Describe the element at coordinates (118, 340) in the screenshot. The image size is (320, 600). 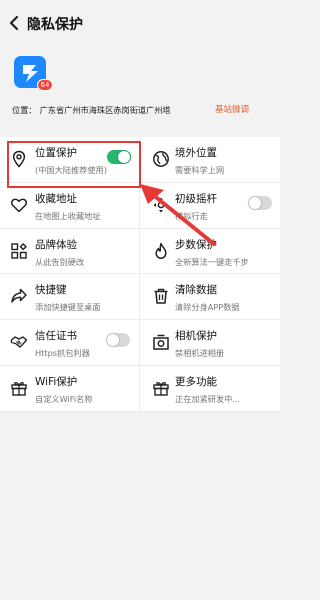
I see `trust-cert-toggle` at that location.